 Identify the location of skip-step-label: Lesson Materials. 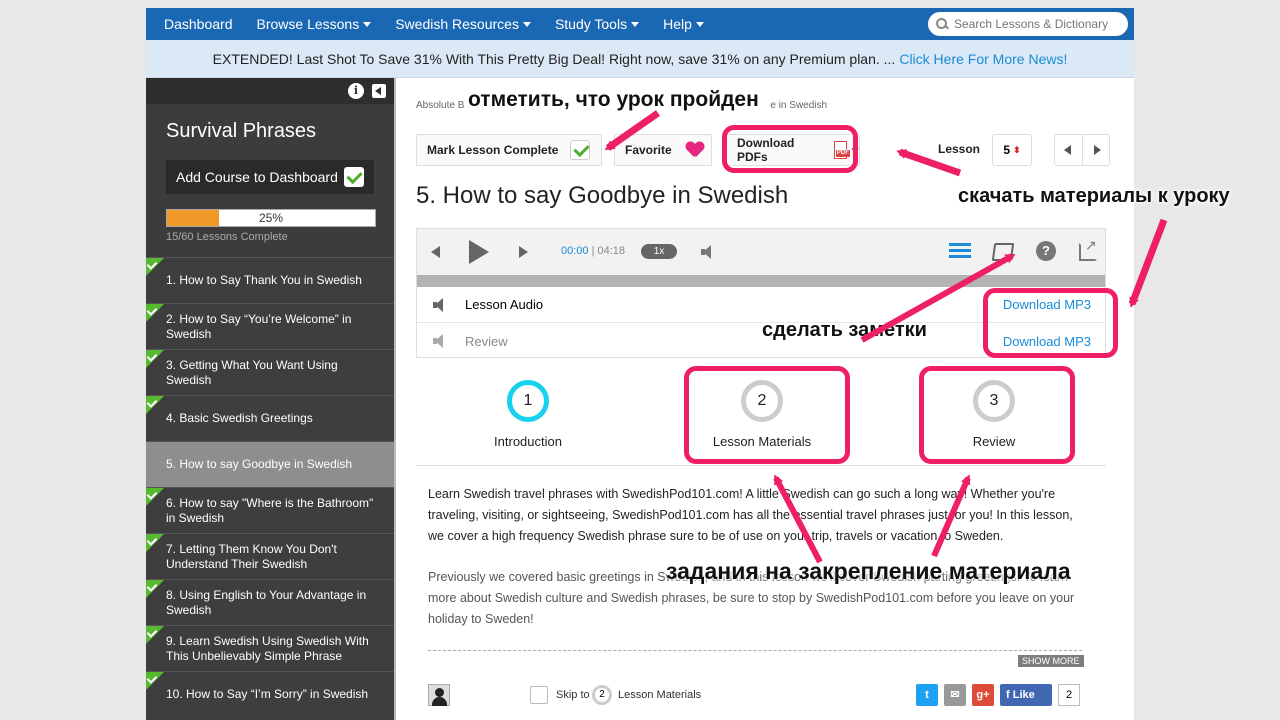
(660, 695).